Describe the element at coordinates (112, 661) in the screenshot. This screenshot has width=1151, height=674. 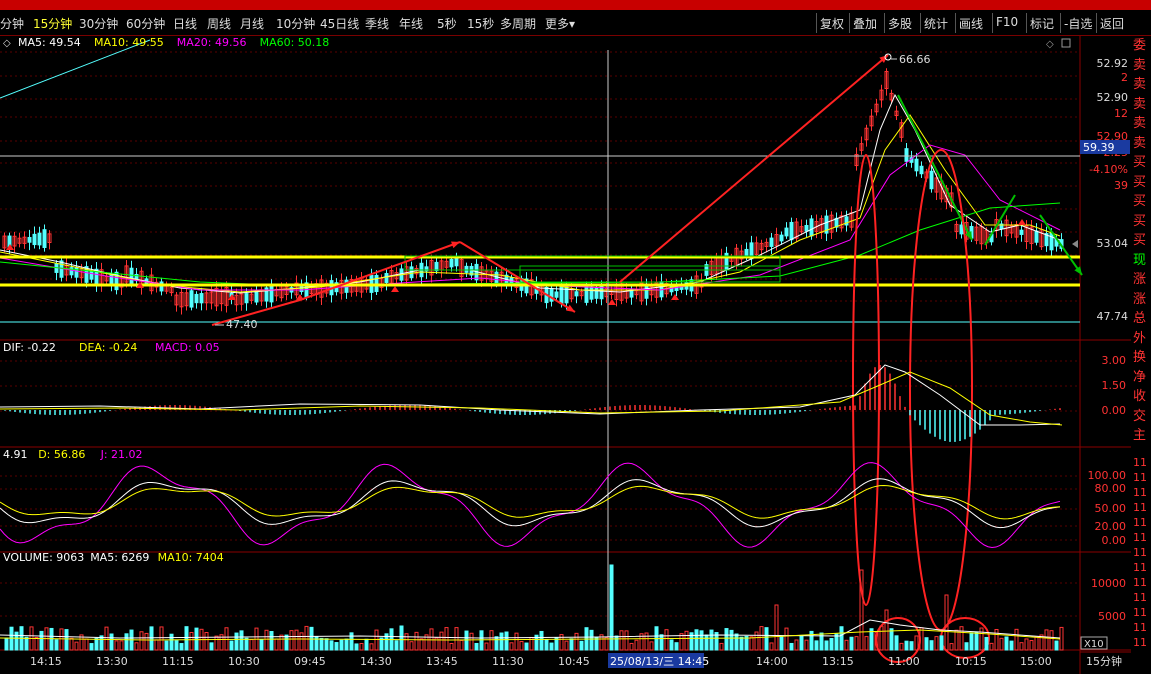
I see `time-axis-label: 13:30` at that location.